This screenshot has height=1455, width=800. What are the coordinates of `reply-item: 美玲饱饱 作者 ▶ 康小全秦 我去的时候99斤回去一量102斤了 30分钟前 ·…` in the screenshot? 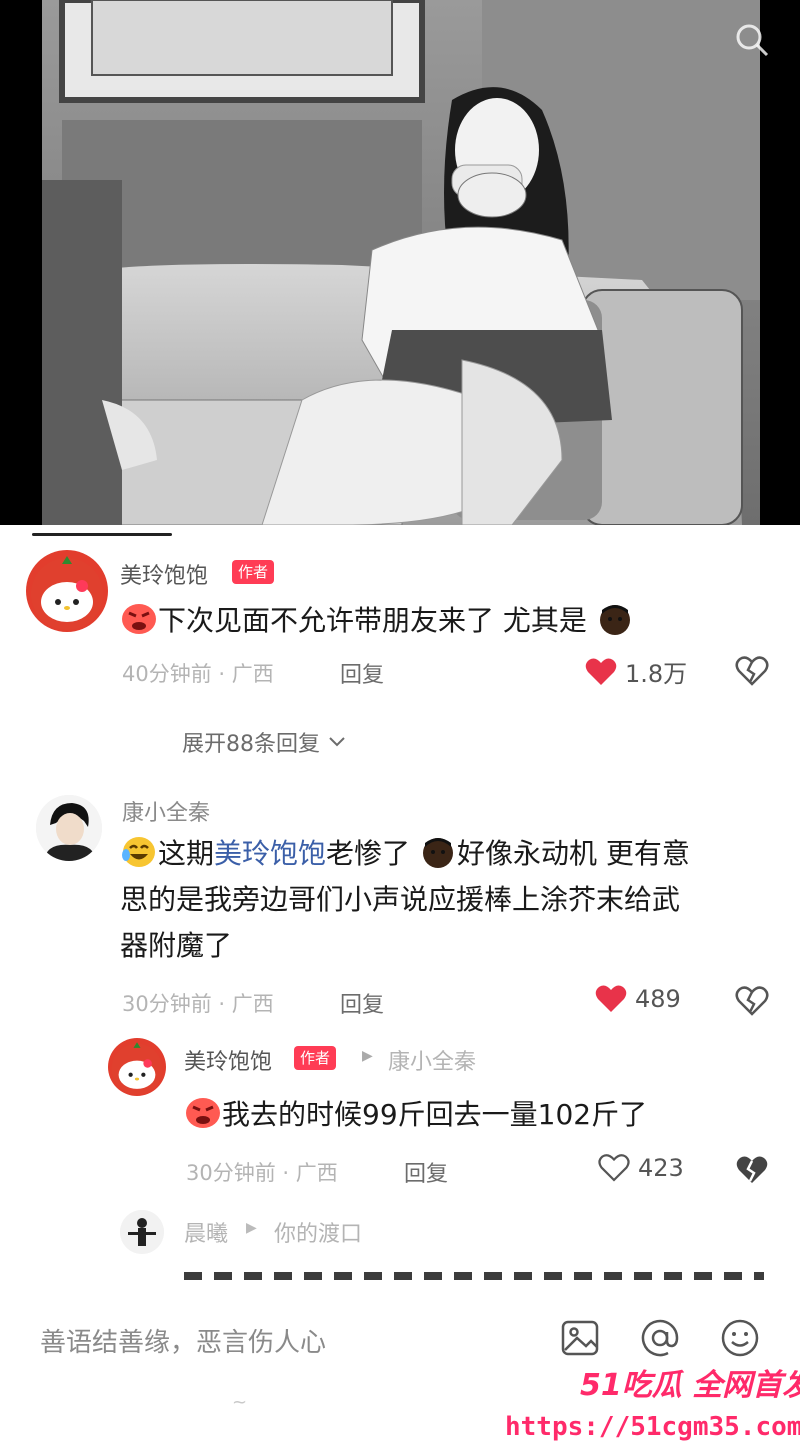 It's located at (400, 1112).